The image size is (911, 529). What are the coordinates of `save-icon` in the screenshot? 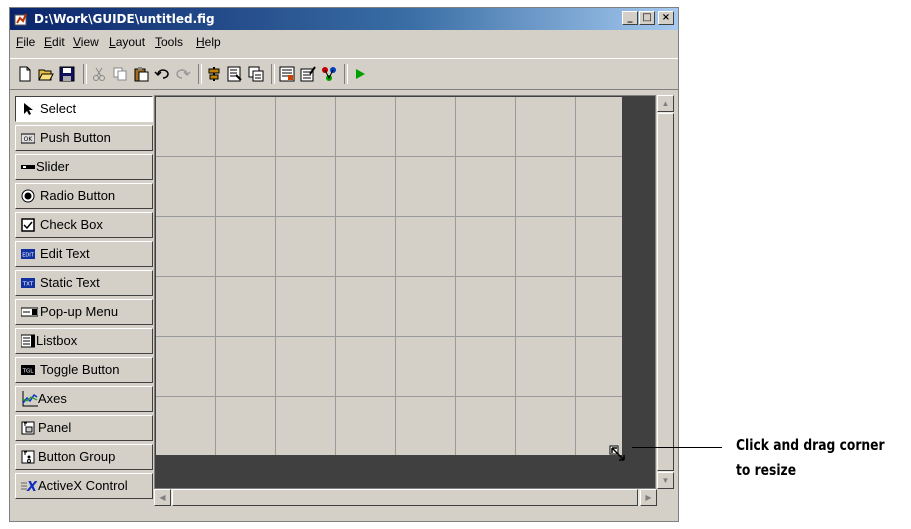 It's located at (67, 74).